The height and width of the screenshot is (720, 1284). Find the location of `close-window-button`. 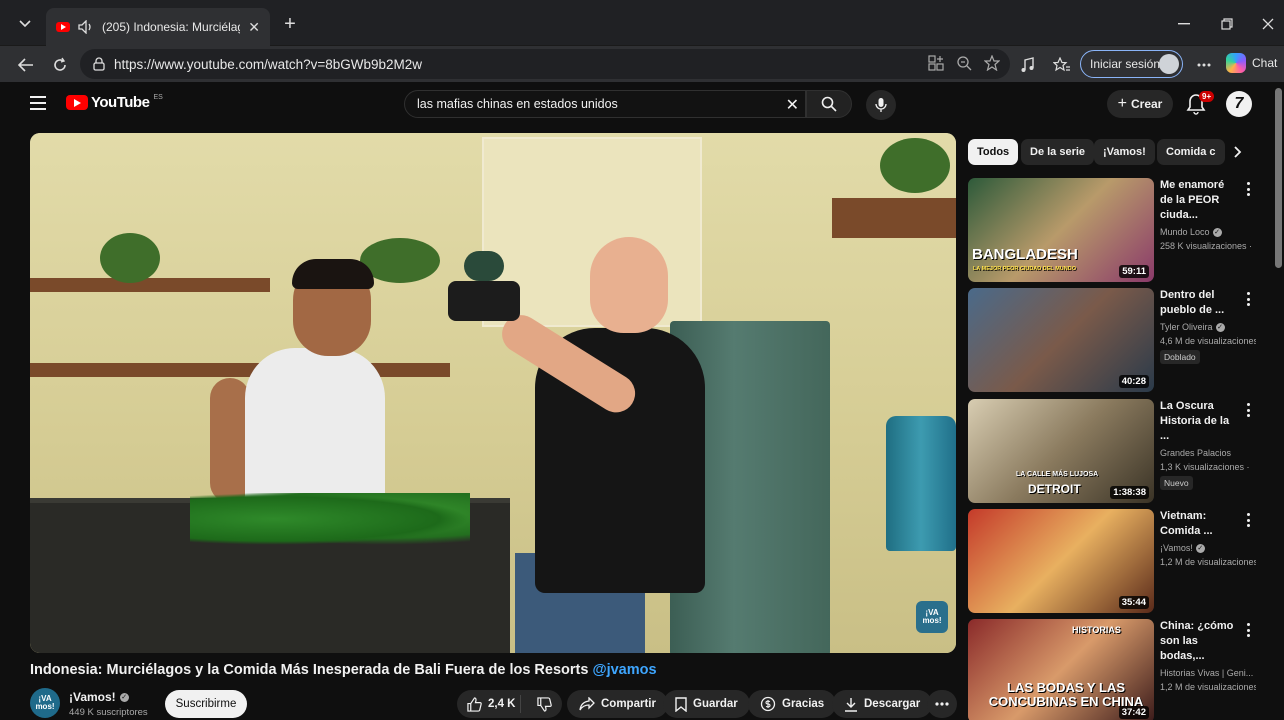

close-window-button is located at coordinates (1268, 24).